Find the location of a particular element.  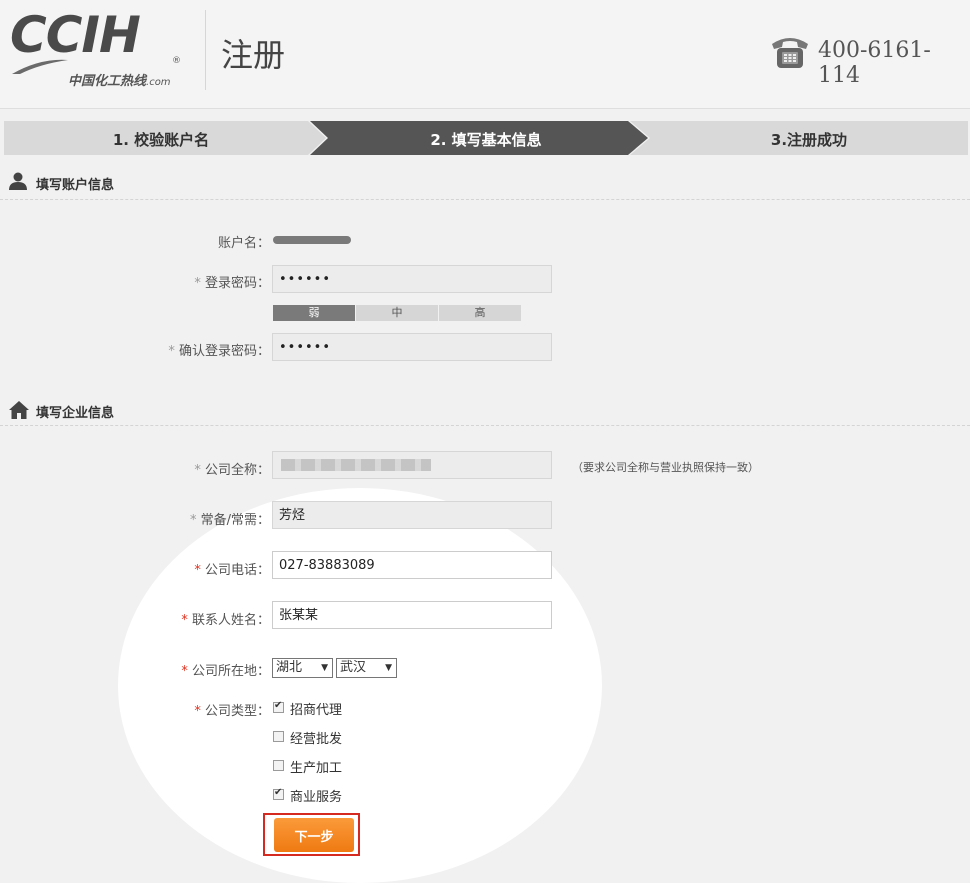

city-select: 武汉 ▼ is located at coordinates (366, 668).